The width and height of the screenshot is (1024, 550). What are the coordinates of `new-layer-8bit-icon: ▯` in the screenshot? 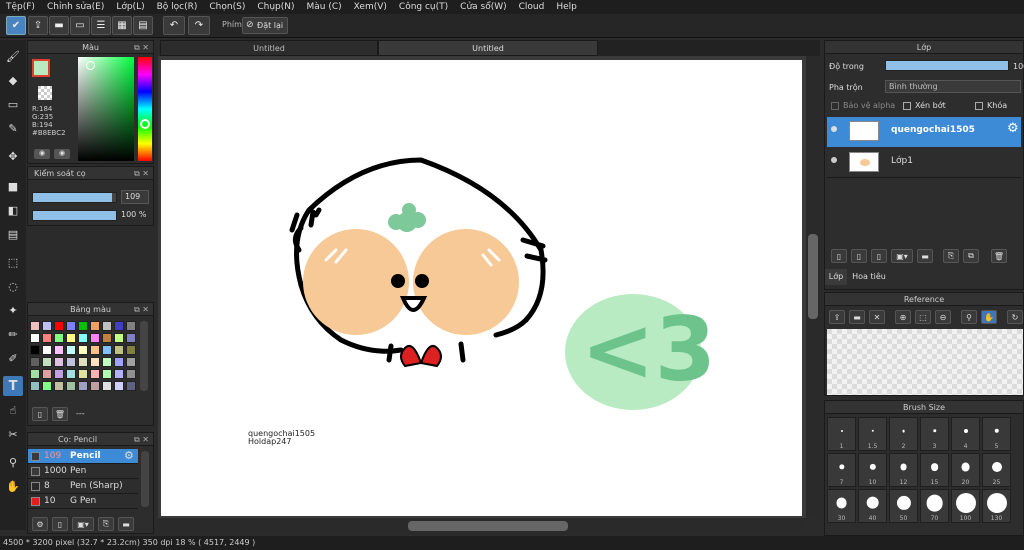 It's located at (859, 256).